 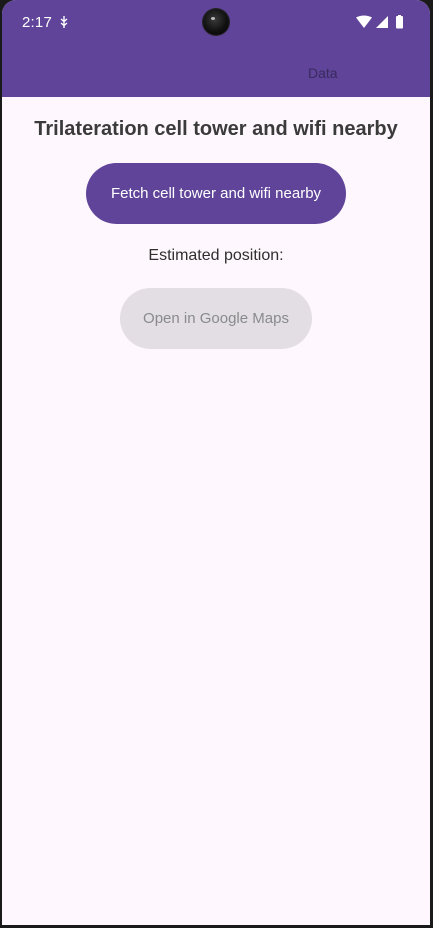 I want to click on page-title: Trilateration cell tower and wifi nearby, so click(x=216, y=129).